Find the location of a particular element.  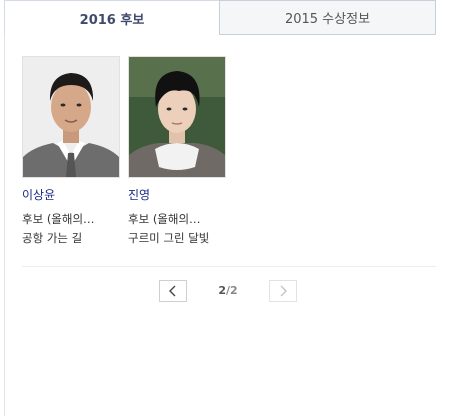

next-page-button is located at coordinates (283, 291).